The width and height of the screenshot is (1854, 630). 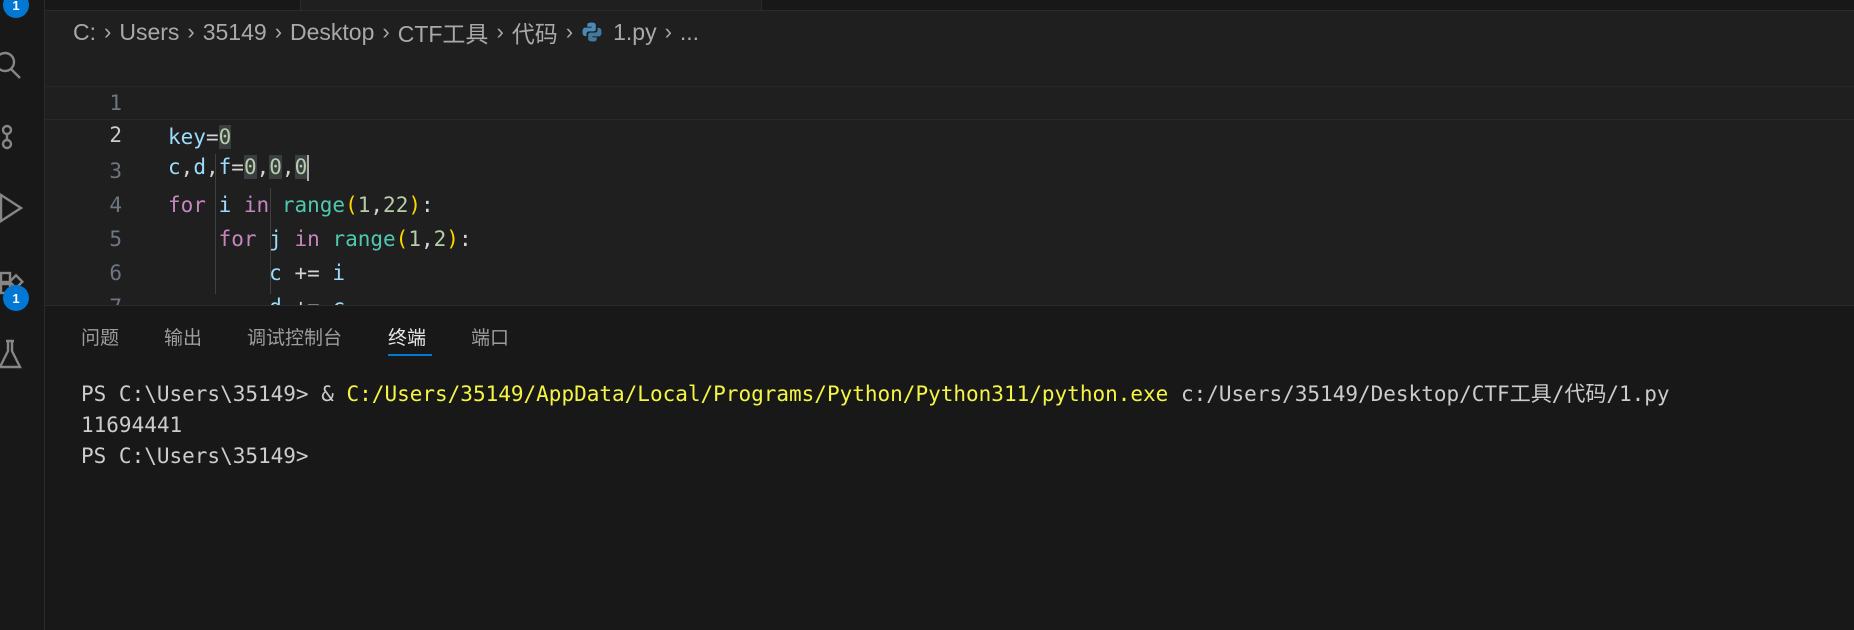 I want to click on tab-debug-console: 调试控制台, so click(x=294, y=336).